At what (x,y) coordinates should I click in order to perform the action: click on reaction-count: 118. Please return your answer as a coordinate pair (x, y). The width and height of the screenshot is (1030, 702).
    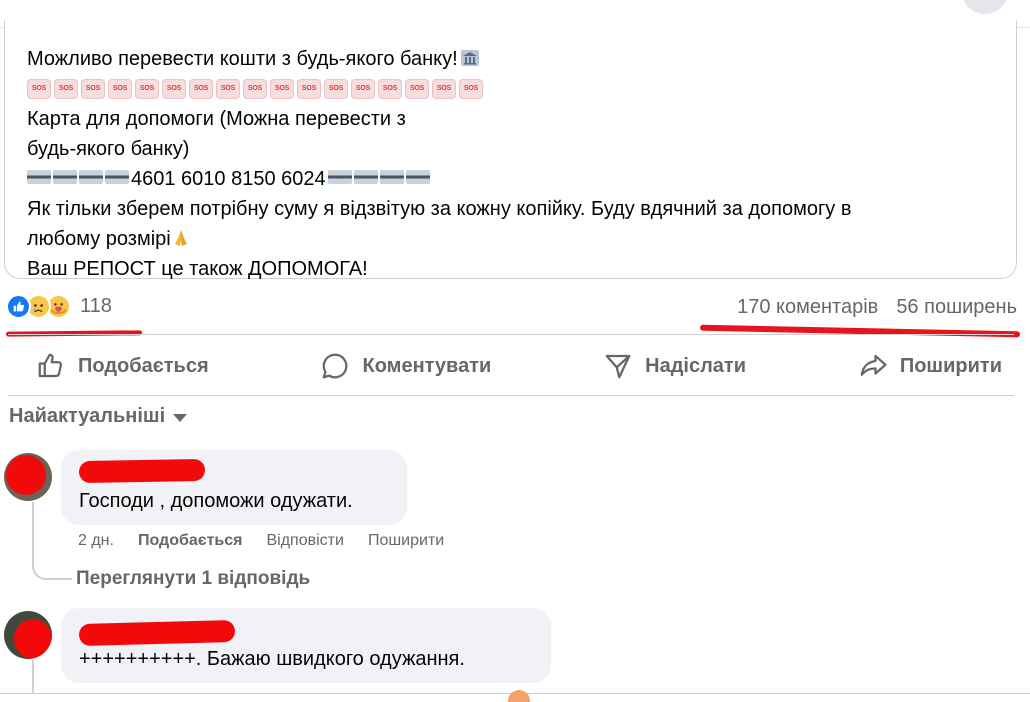
    Looking at the image, I should click on (96, 306).